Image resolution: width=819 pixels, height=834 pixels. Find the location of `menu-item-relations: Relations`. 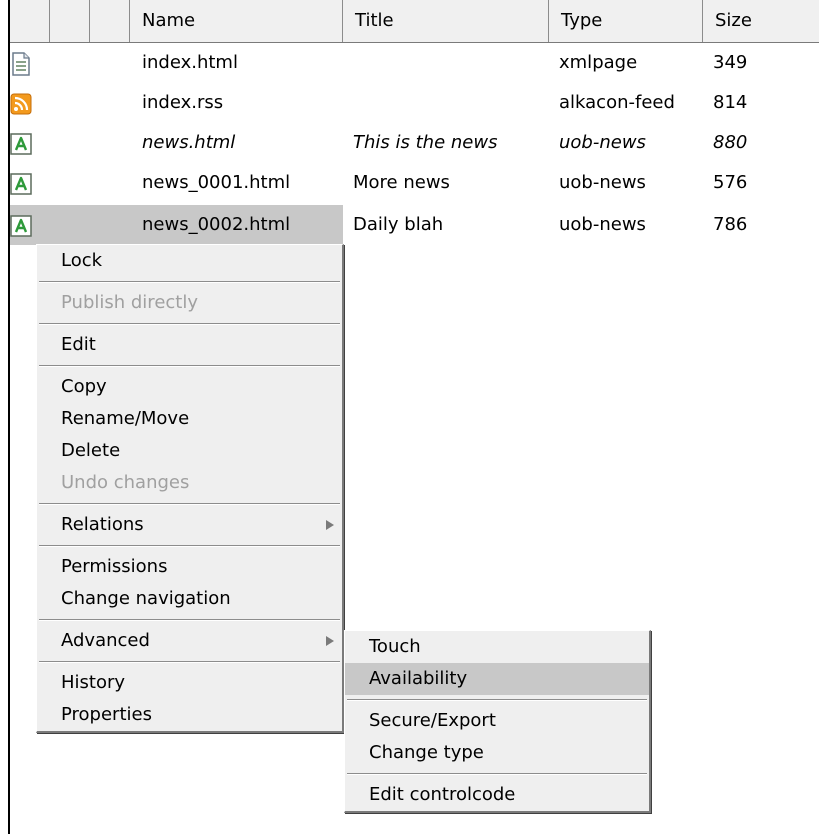

menu-item-relations: Relations is located at coordinates (189, 525).